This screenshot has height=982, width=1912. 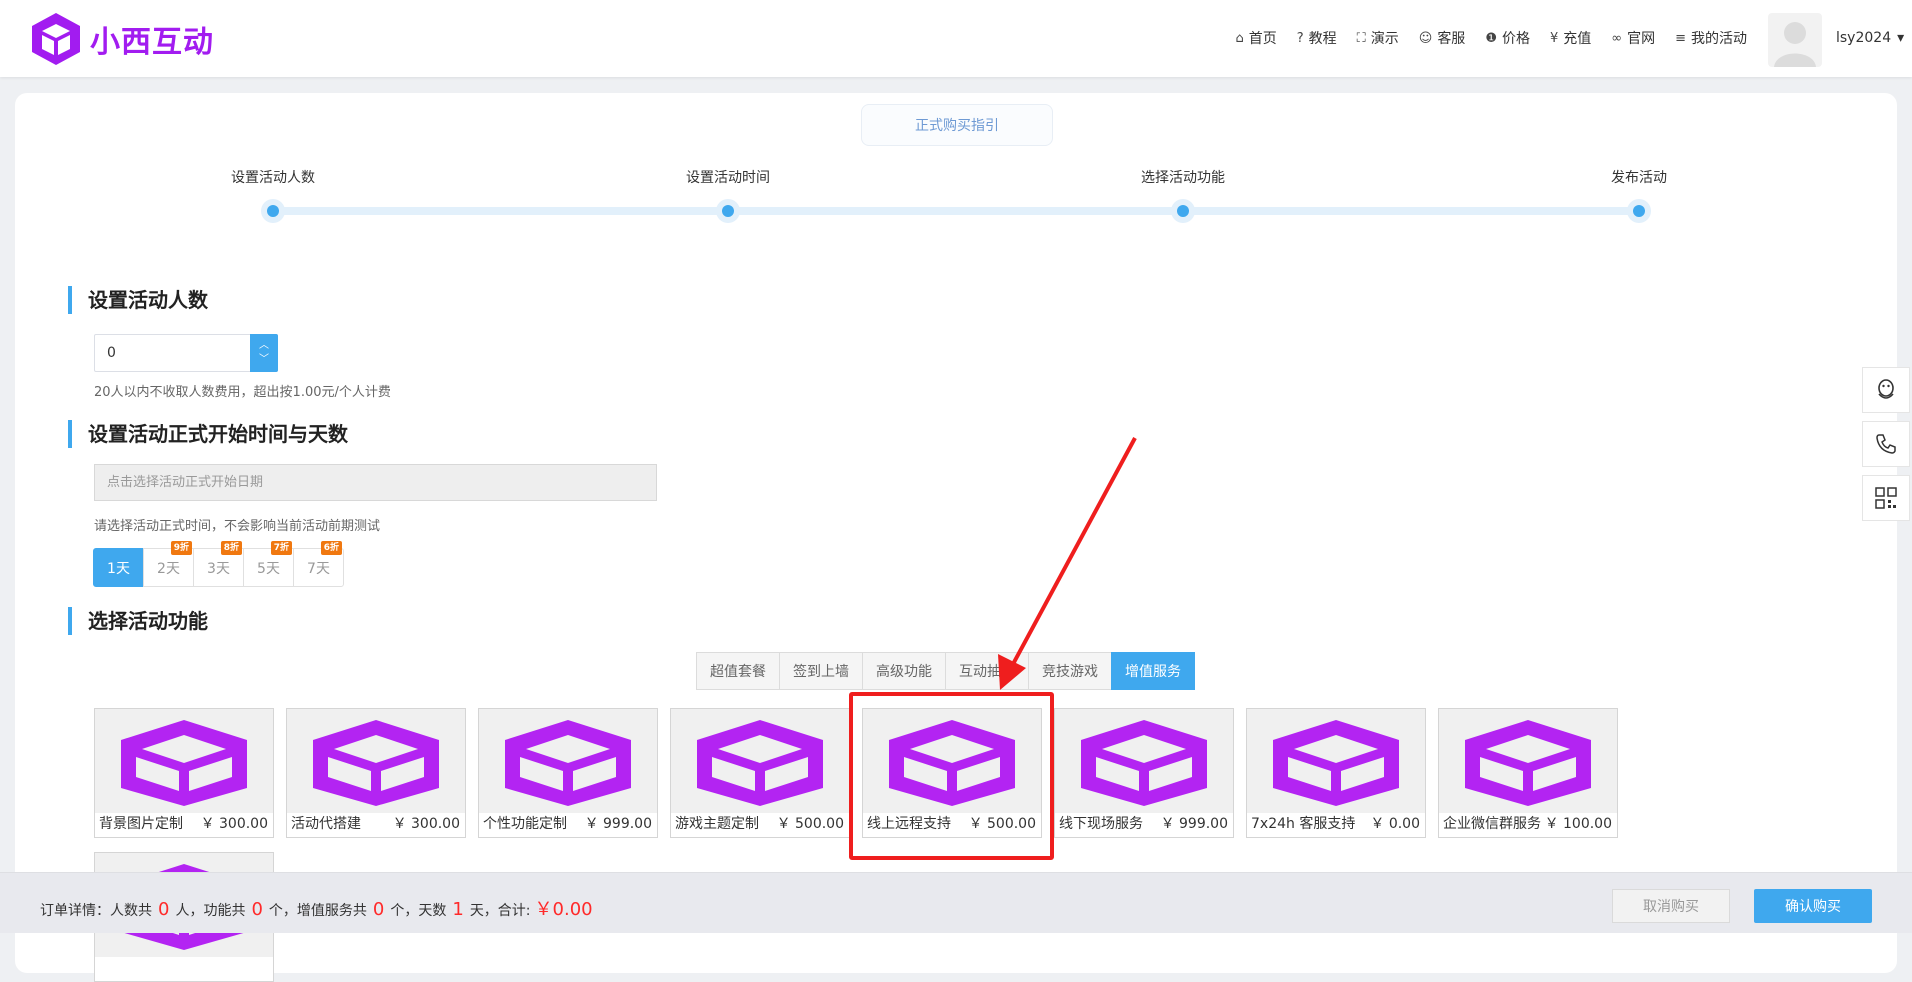 I want to click on purchase-guide-button: 正式购买指引, so click(x=957, y=125).